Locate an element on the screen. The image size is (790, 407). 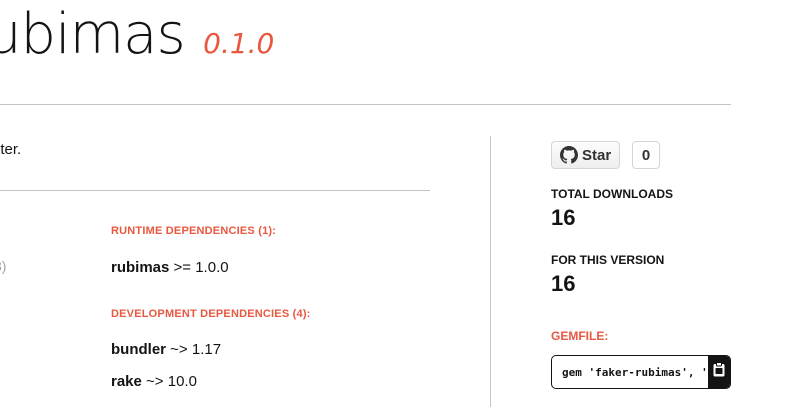
gemfile-snippet is located at coordinates (641, 372).